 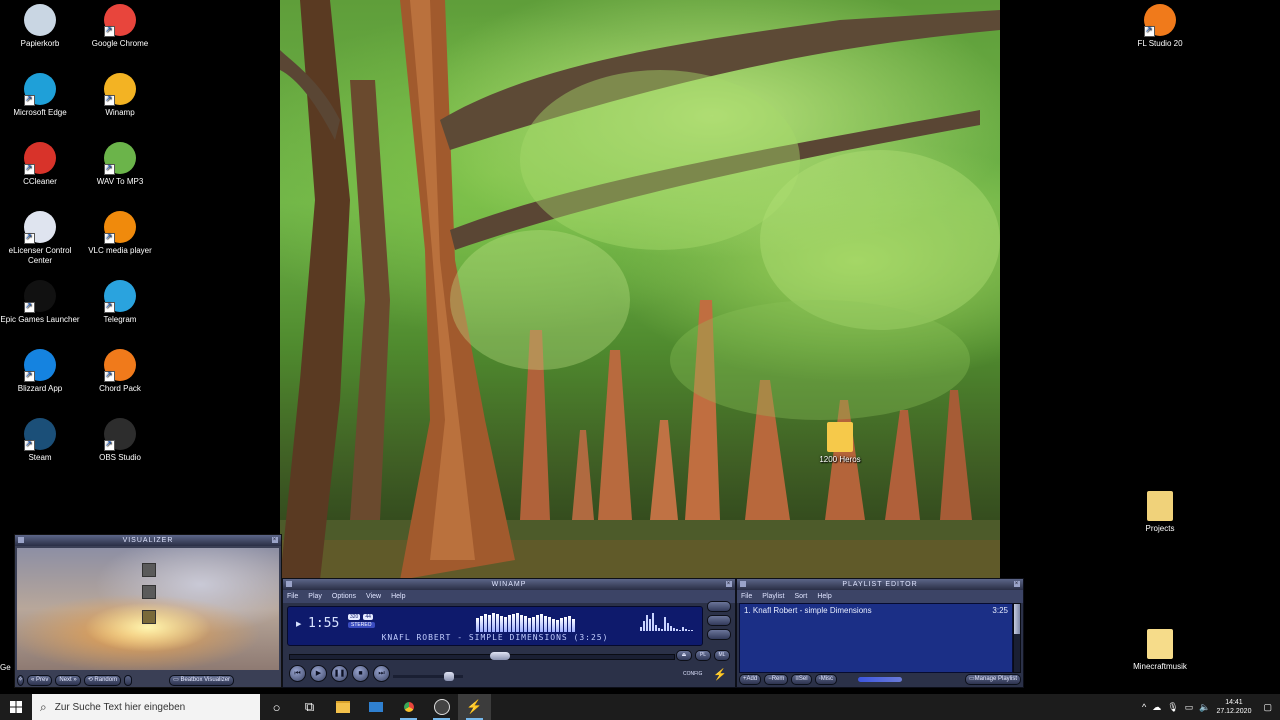 What do you see at coordinates (719, 606) in the screenshot?
I see `winamp-eject-button` at bounding box center [719, 606].